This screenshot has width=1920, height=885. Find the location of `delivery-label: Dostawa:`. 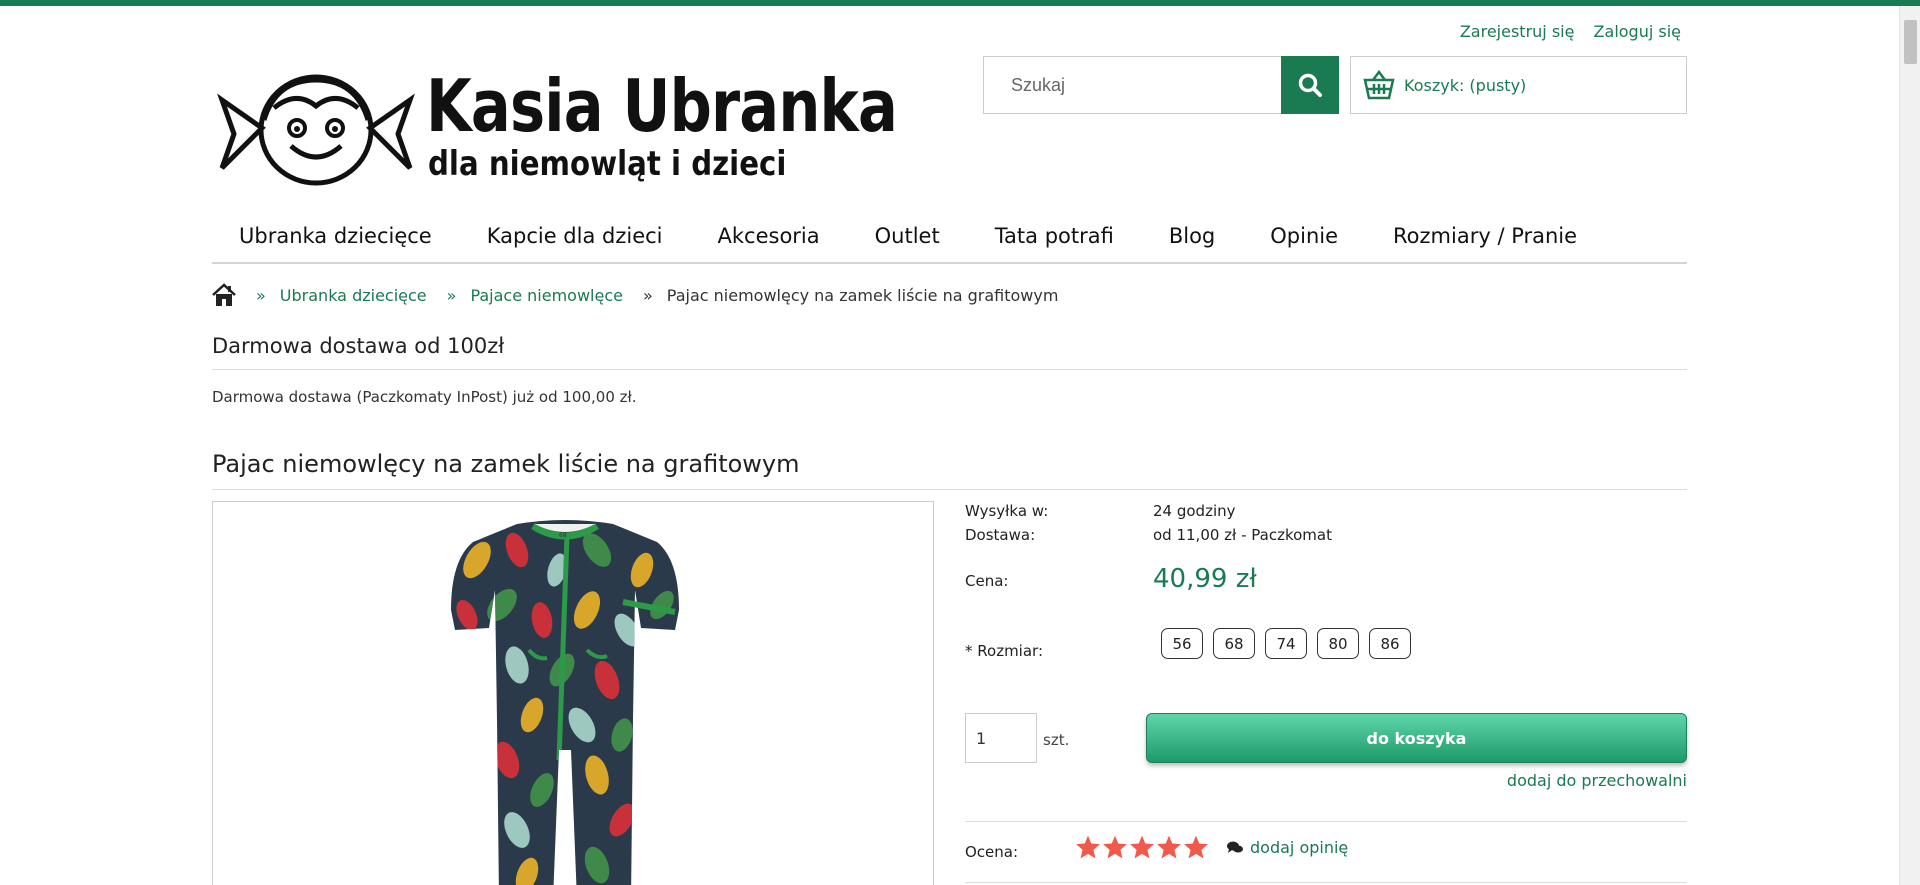

delivery-label: Dostawa: is located at coordinates (1000, 535).